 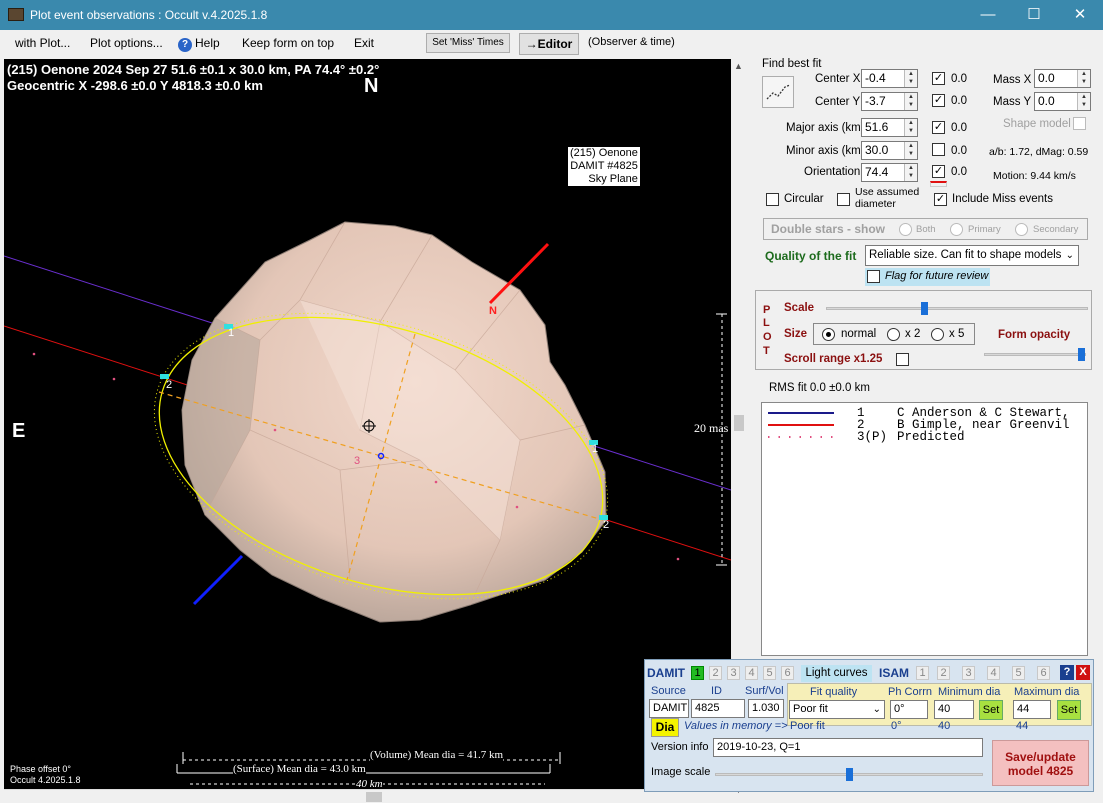 What do you see at coordinates (1069, 710) in the screenshot?
I see `set-max-dia-button: Set` at bounding box center [1069, 710].